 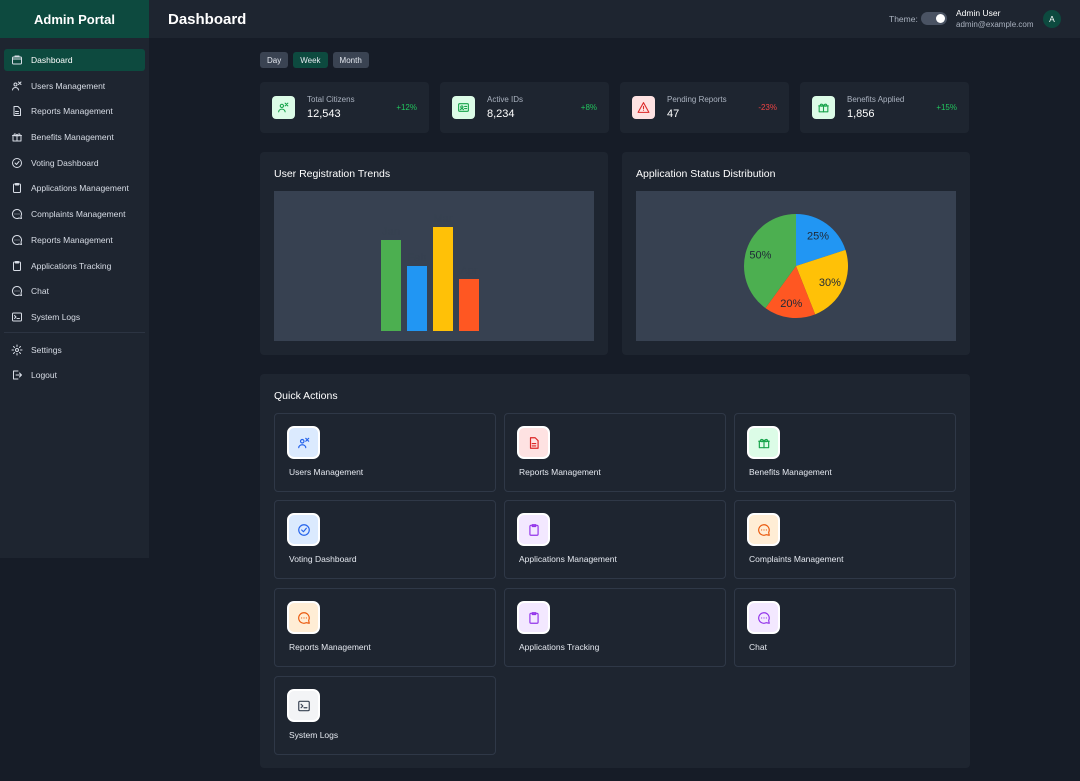 I want to click on sidebar-item-reports-management: Reports Management, so click(x=74, y=111).